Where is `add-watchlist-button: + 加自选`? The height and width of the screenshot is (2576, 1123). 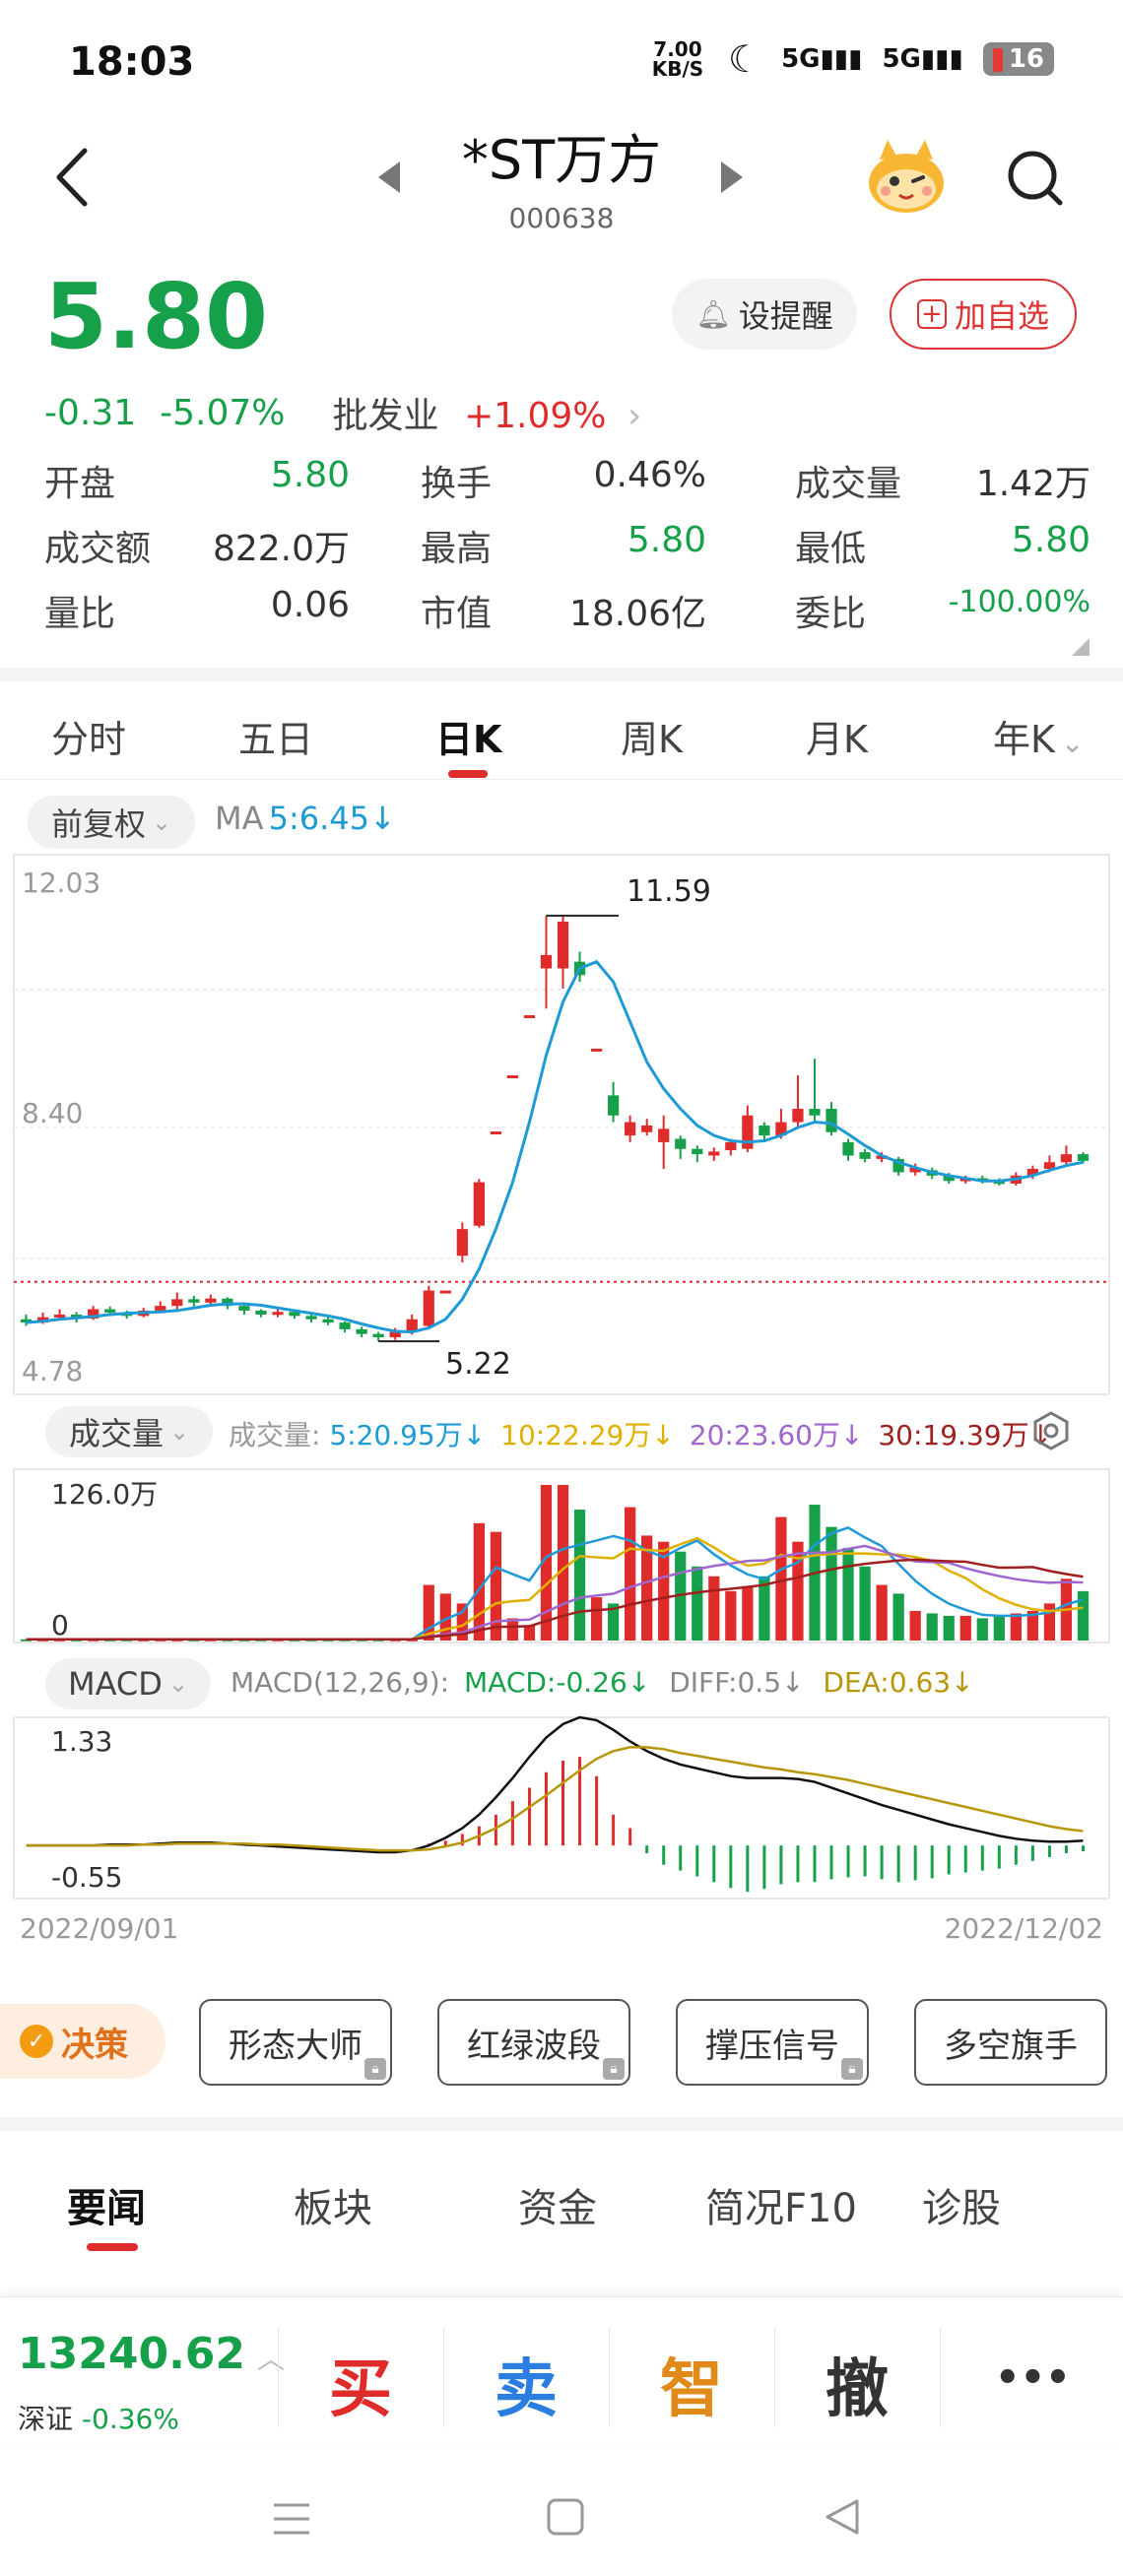
add-watchlist-button: + 加自选 is located at coordinates (983, 314).